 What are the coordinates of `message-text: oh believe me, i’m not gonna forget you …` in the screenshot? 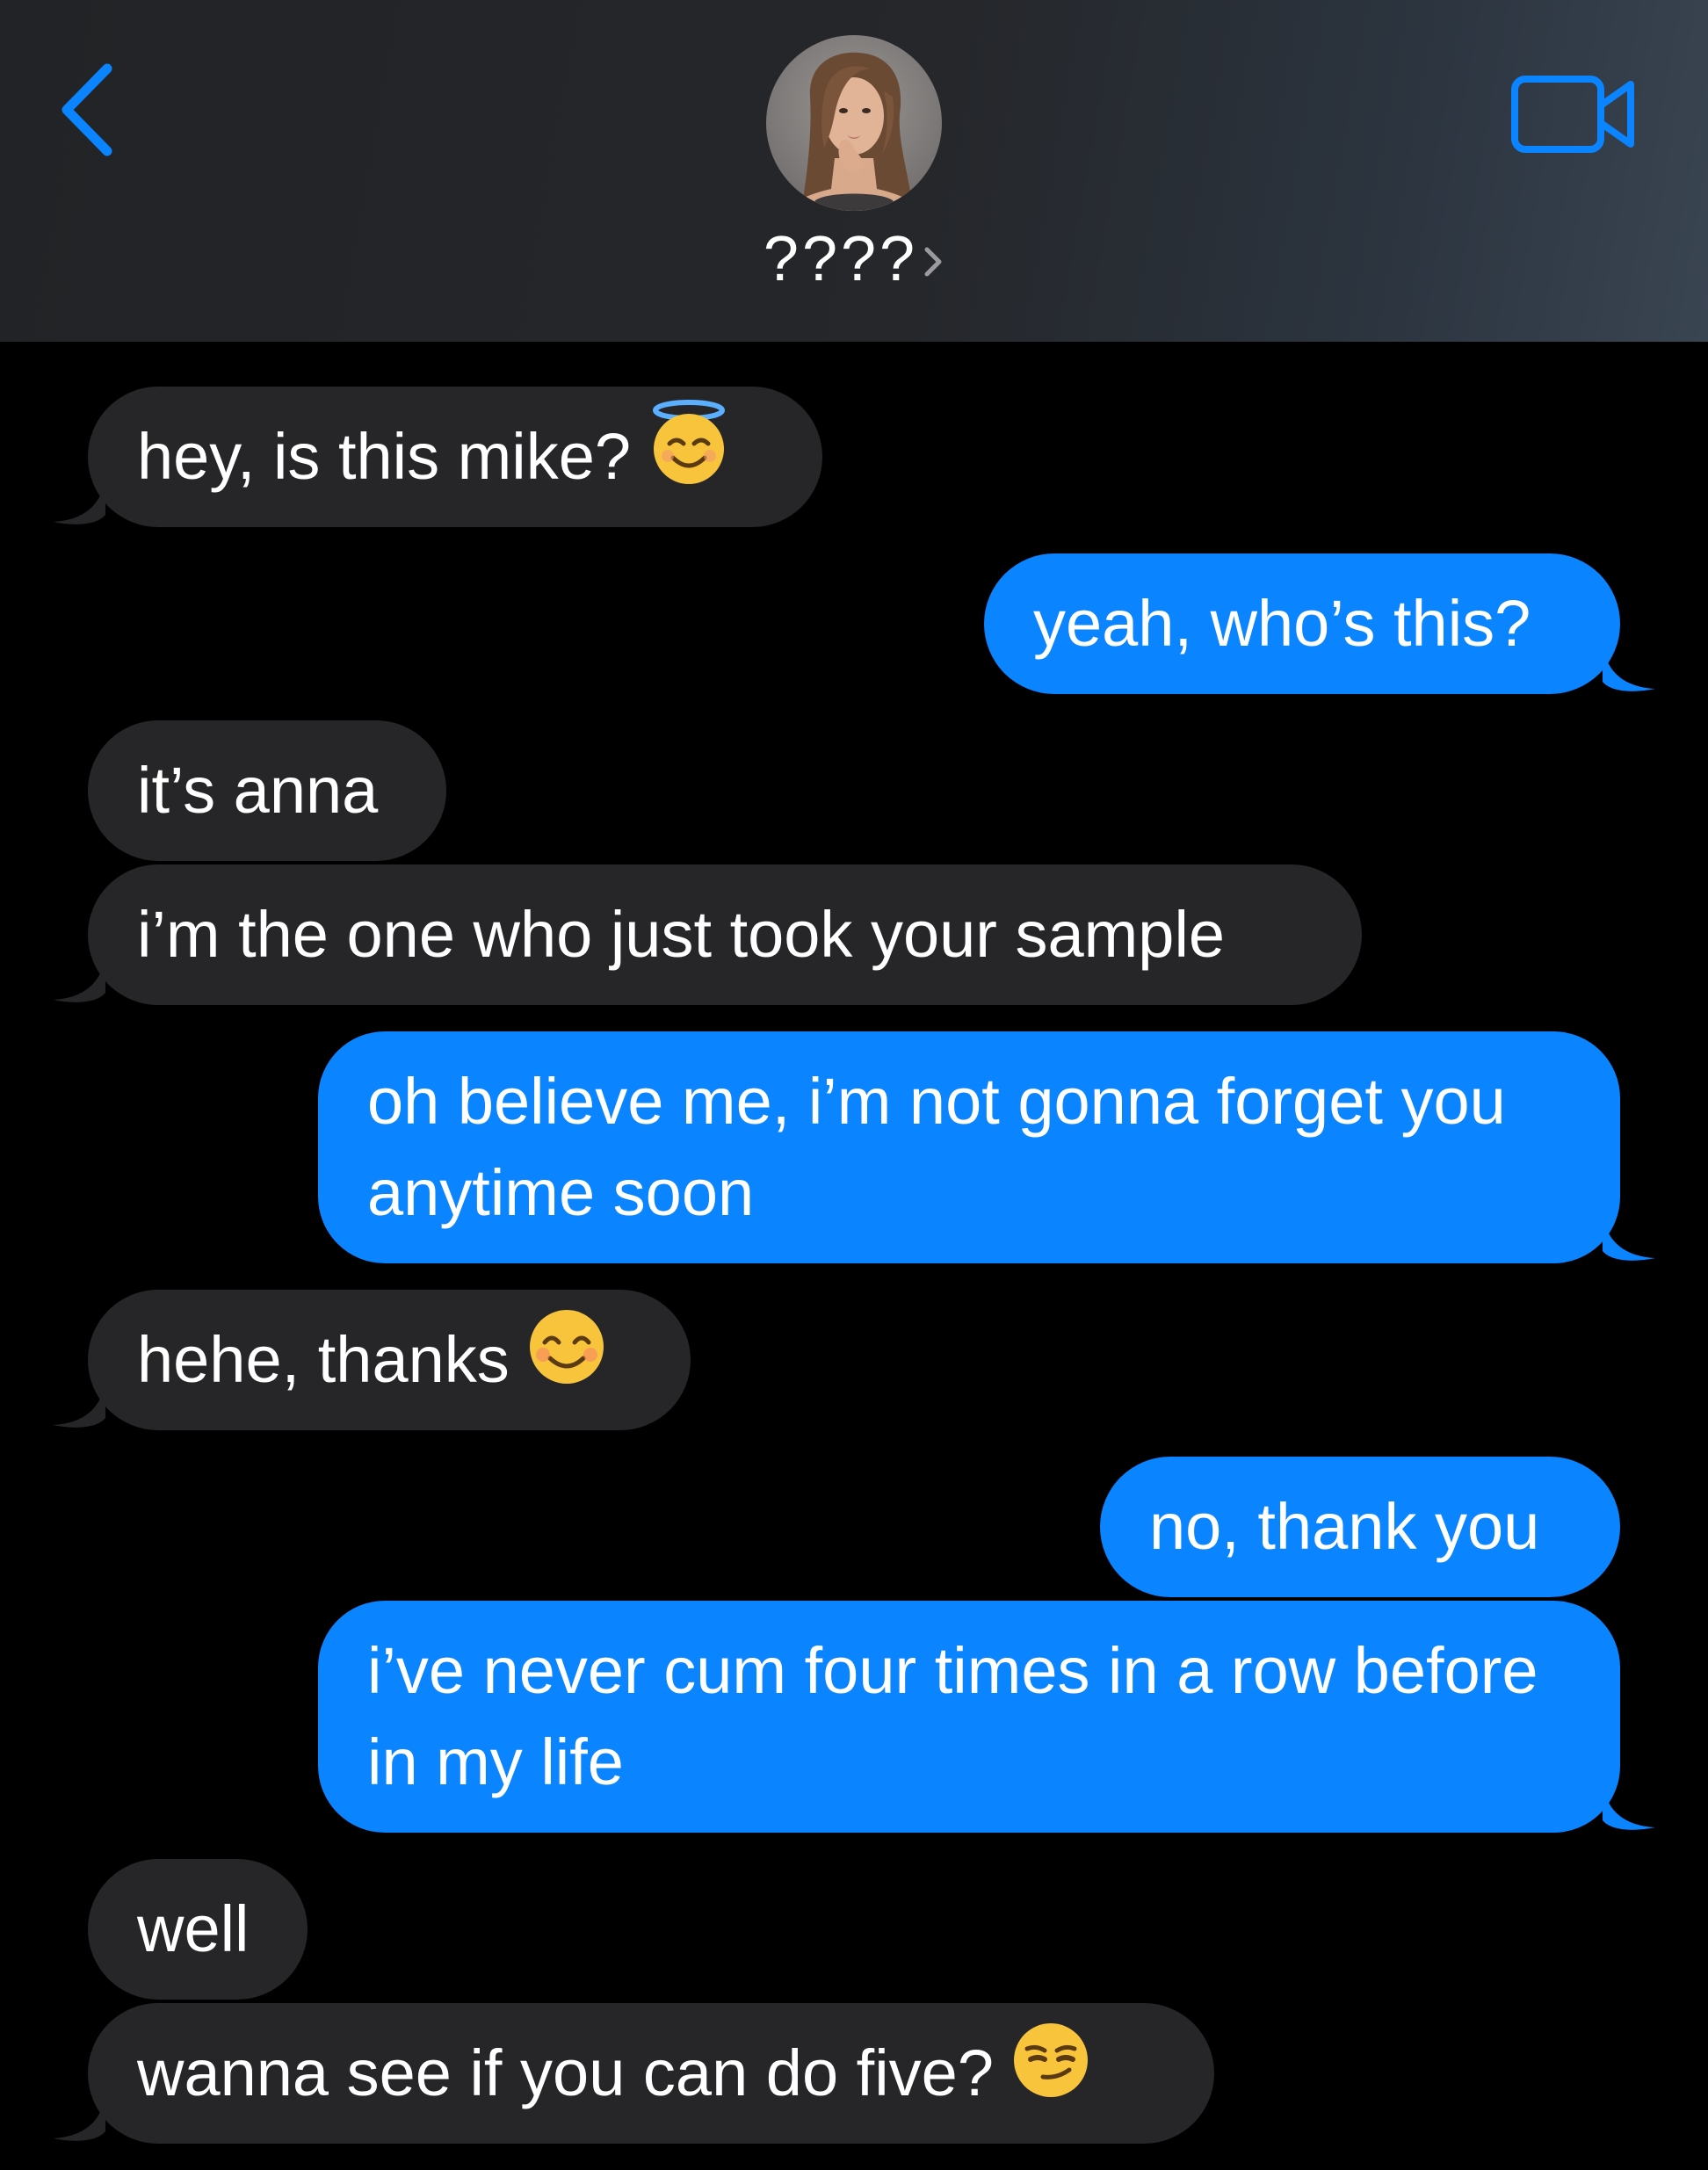 It's located at (936, 1147).